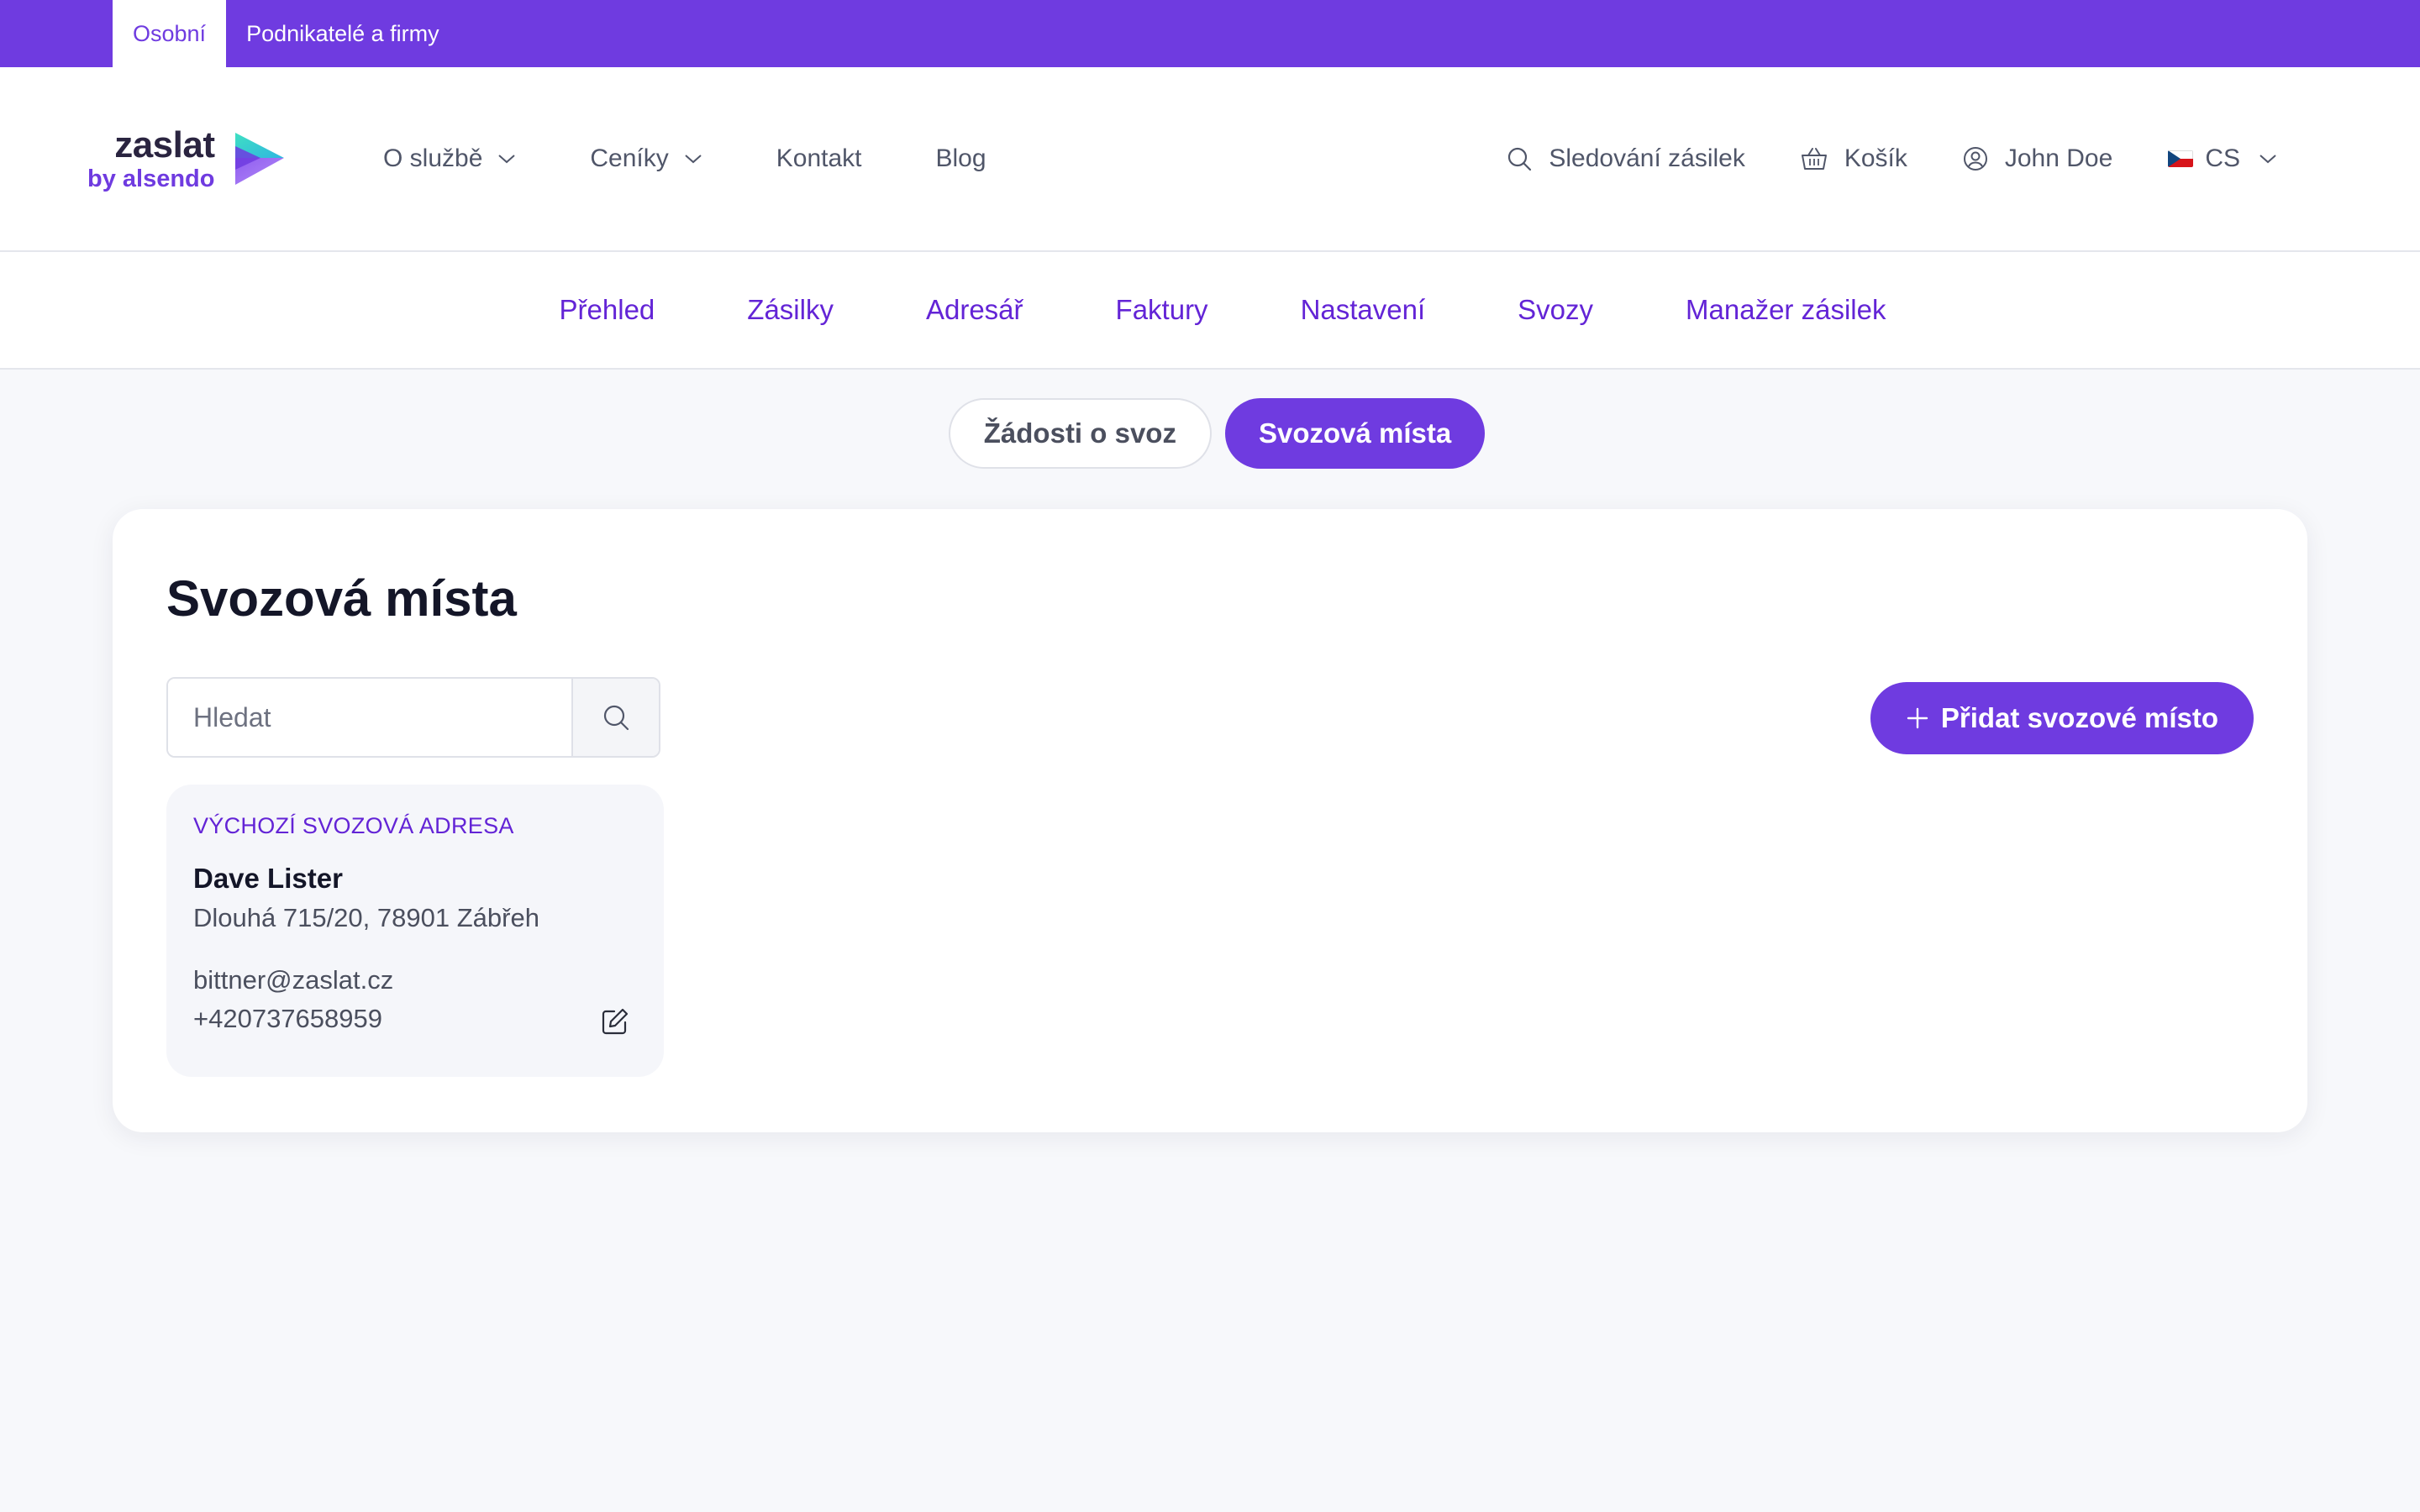 This screenshot has height=1512, width=2420. I want to click on nav-about: O službě, so click(450, 158).